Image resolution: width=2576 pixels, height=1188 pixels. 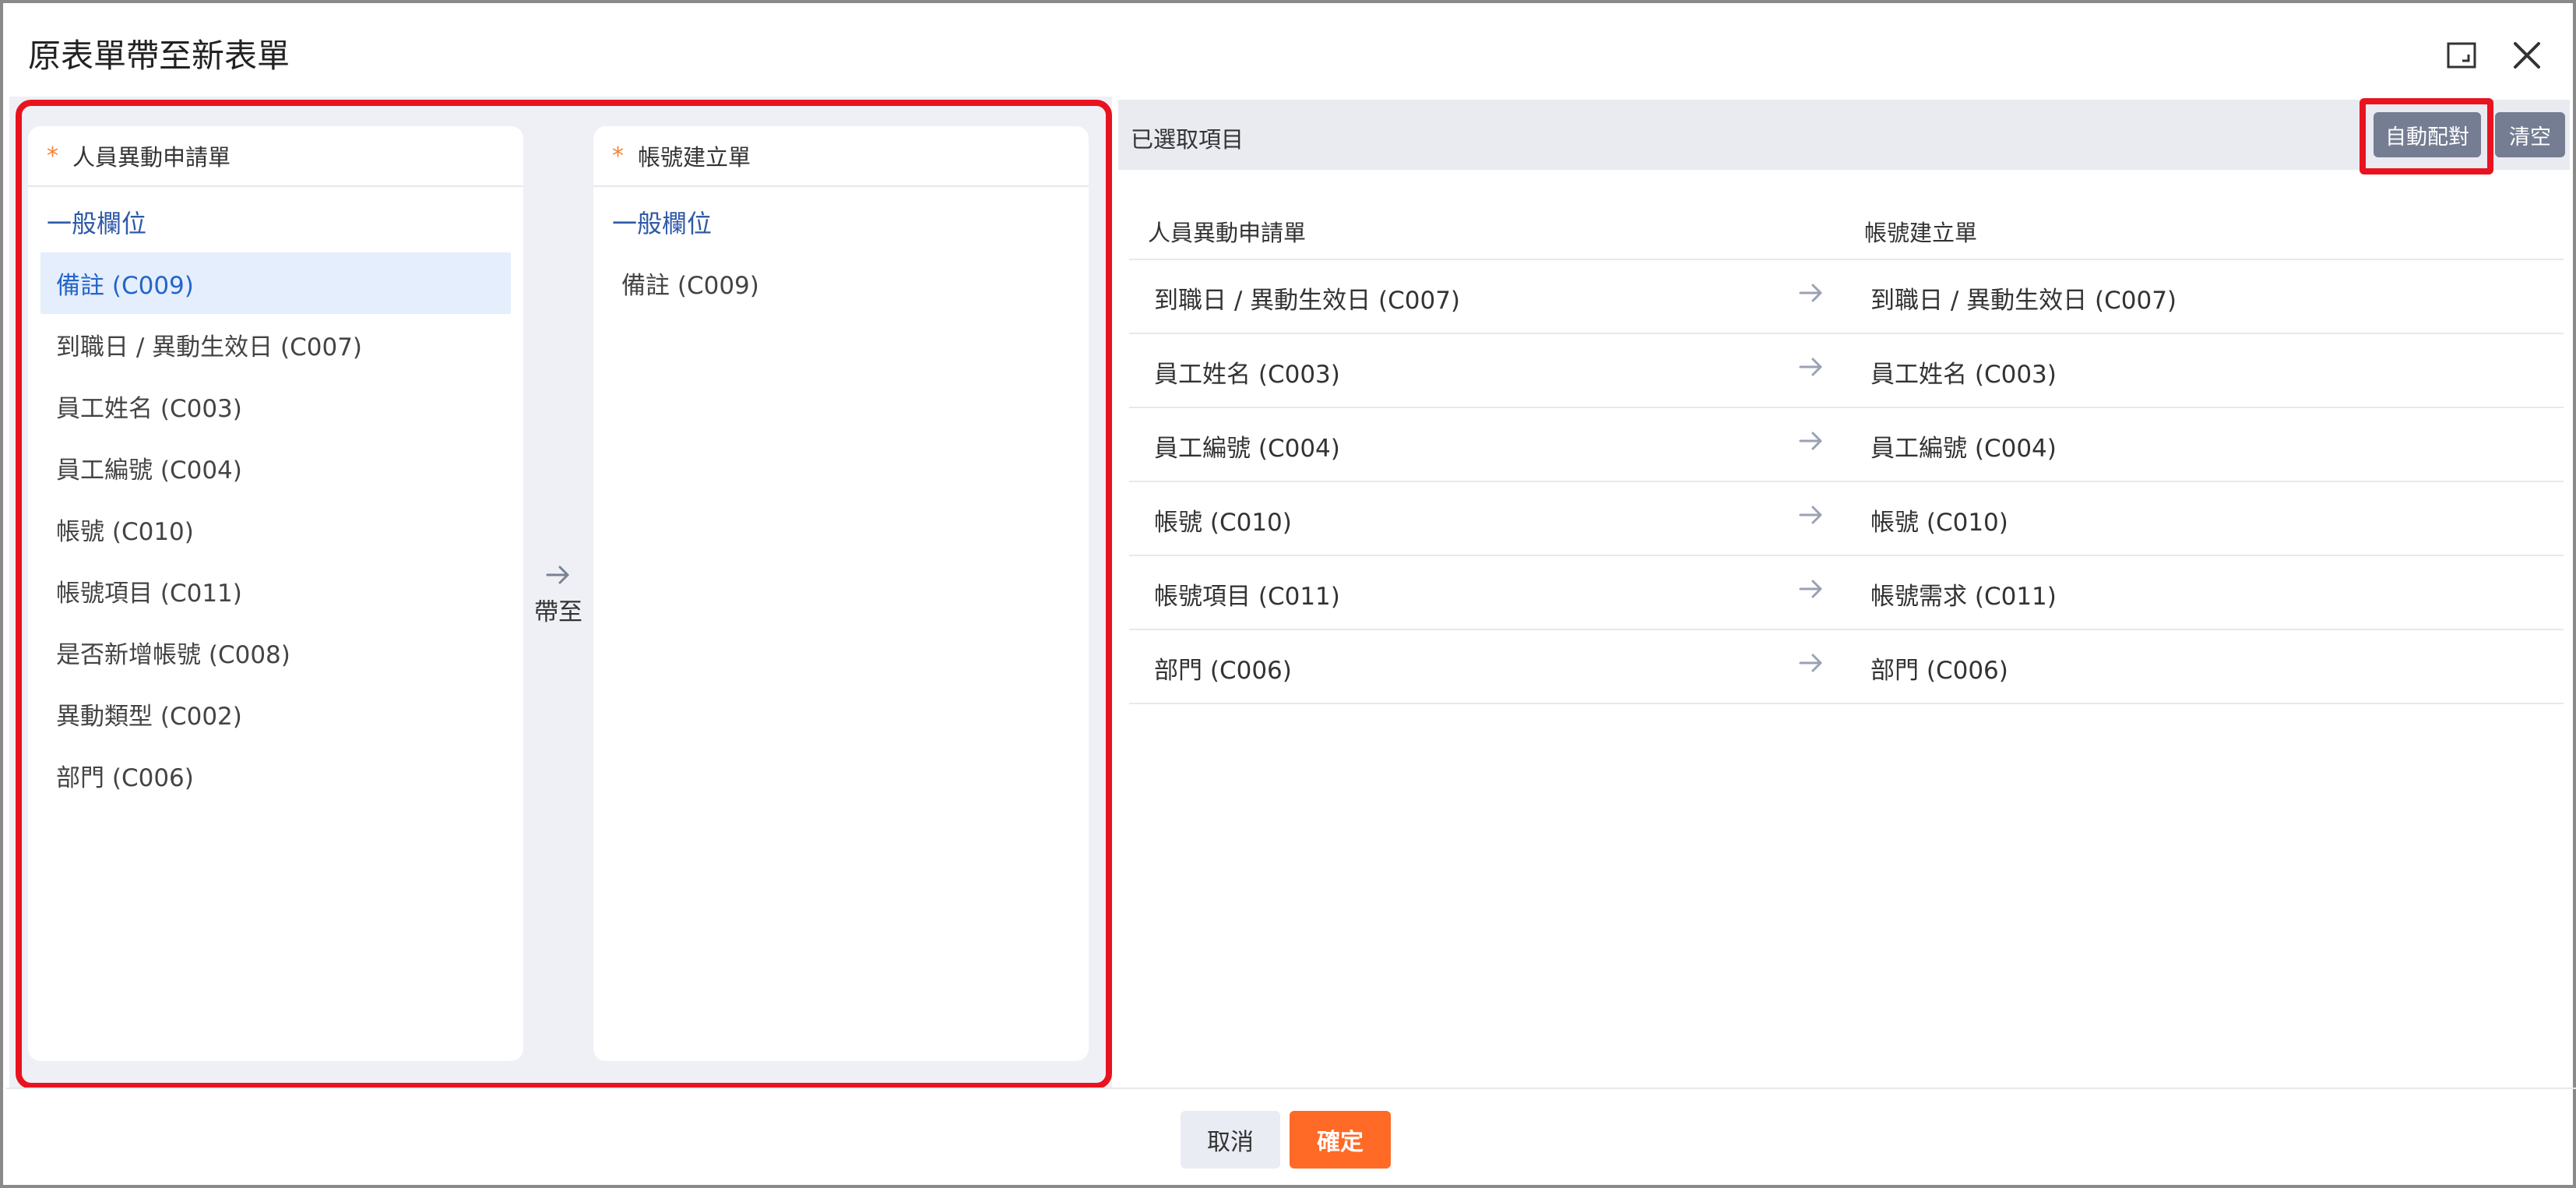 What do you see at coordinates (151, 157) in the screenshot?
I see `source-panel-title: 人員異動申請單` at bounding box center [151, 157].